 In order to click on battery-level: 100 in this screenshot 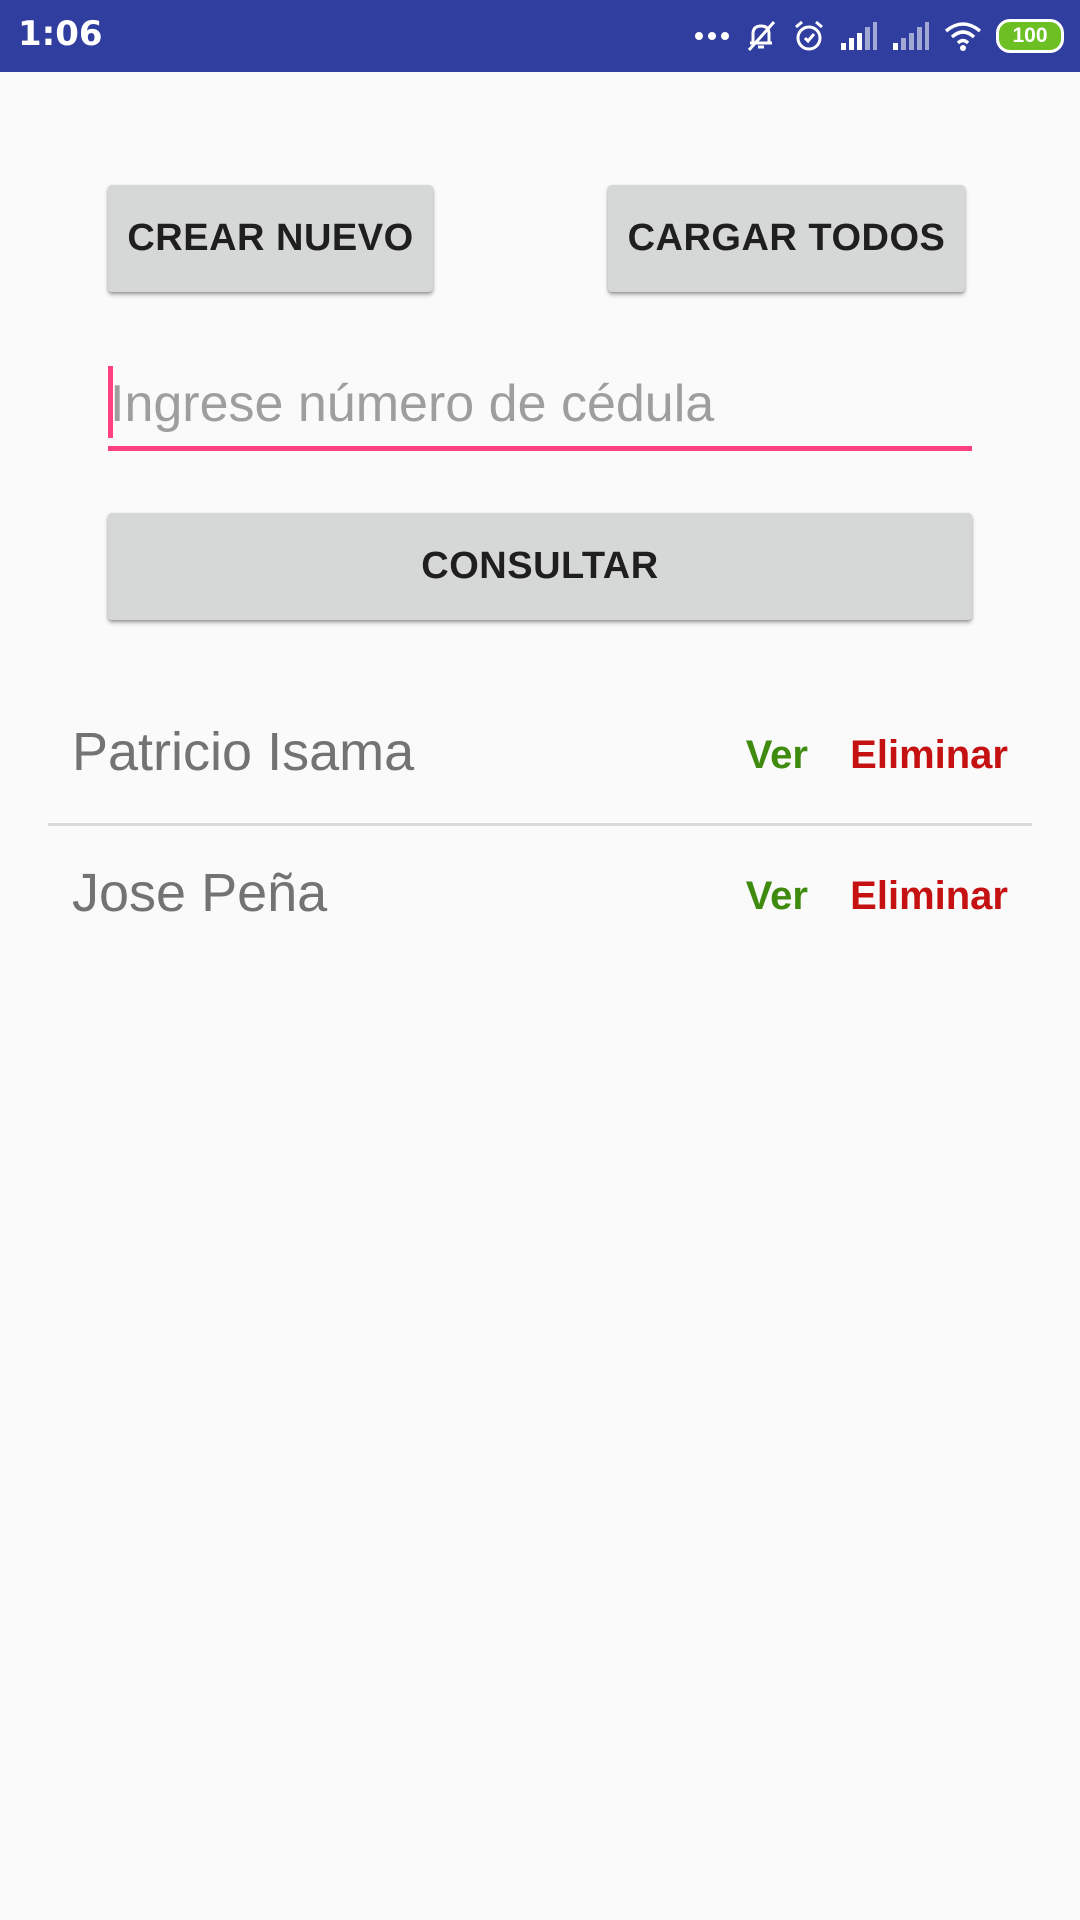, I will do `click(1030, 36)`.